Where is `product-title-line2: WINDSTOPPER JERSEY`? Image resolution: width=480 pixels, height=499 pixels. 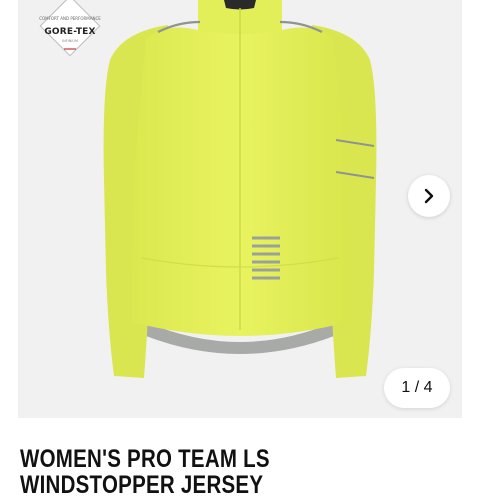
product-title-line2: WINDSTOPPER JERSEY is located at coordinates (142, 485).